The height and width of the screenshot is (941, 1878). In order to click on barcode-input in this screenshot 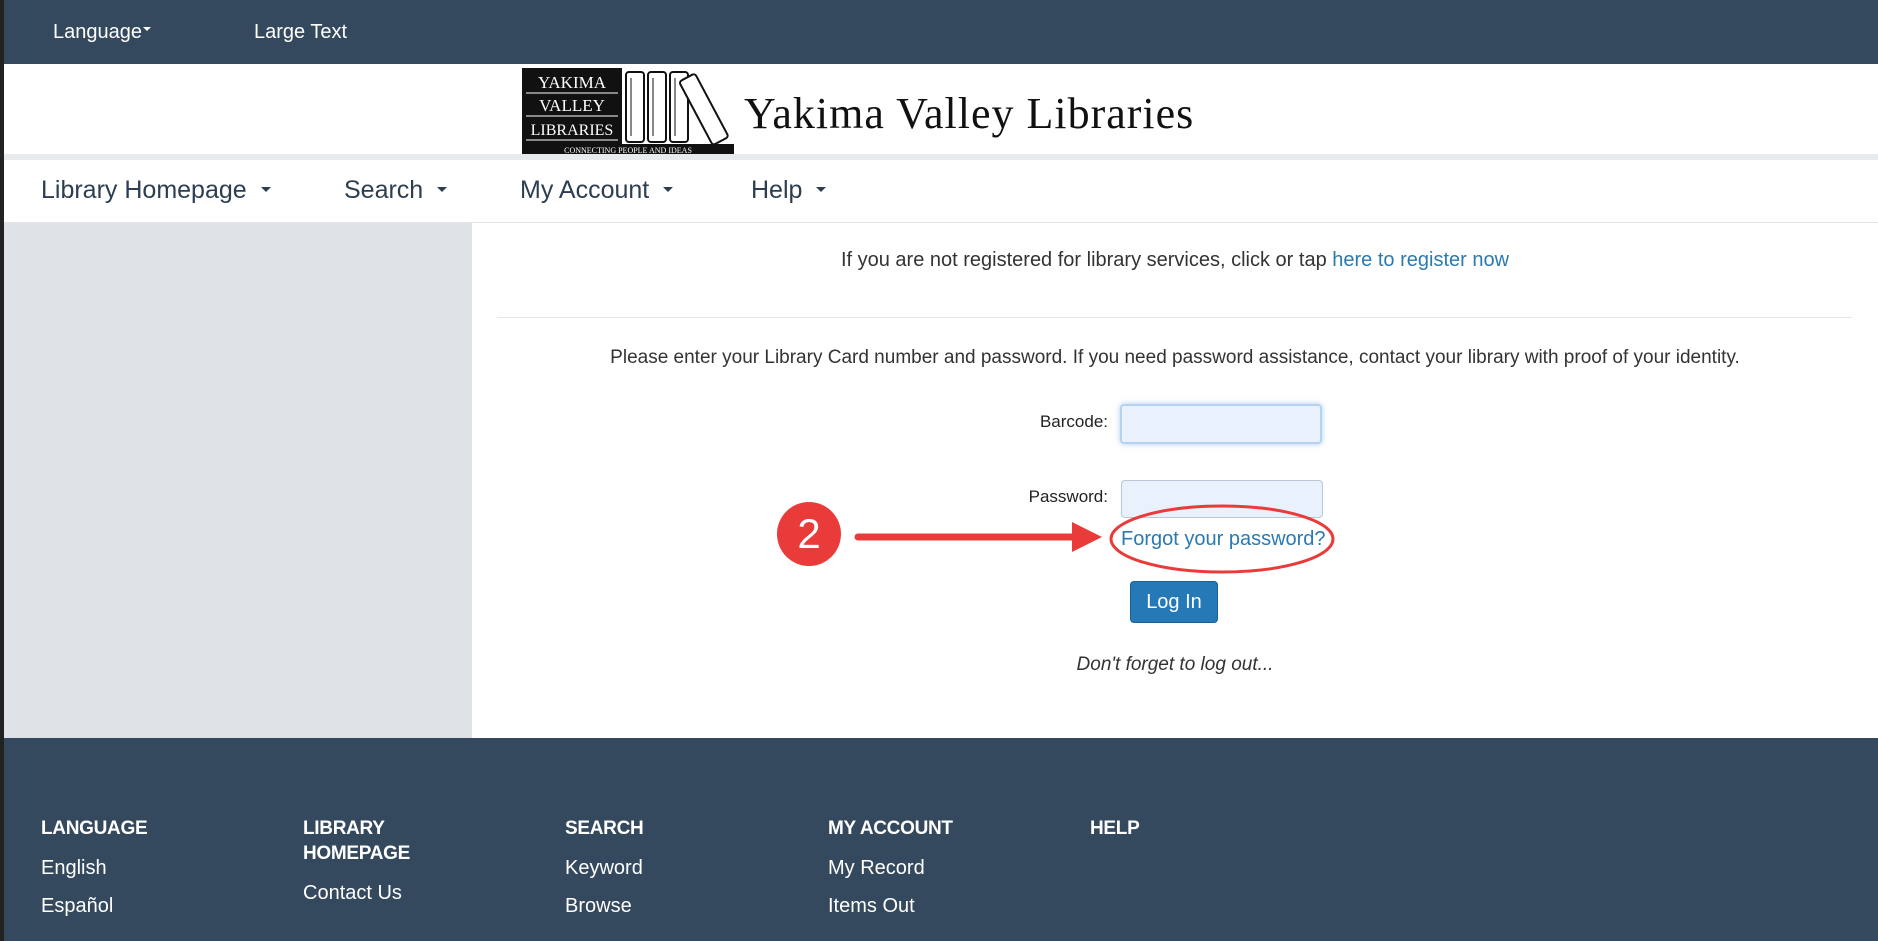, I will do `click(1221, 424)`.